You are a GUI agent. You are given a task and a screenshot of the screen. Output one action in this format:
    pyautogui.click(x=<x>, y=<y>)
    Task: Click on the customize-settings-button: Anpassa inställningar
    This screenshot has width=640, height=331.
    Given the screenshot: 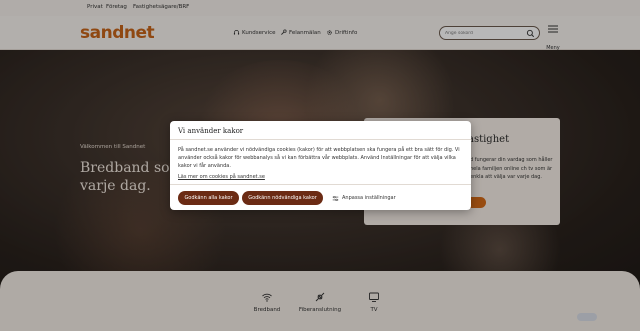 What is the action you would take?
    pyautogui.click(x=364, y=198)
    